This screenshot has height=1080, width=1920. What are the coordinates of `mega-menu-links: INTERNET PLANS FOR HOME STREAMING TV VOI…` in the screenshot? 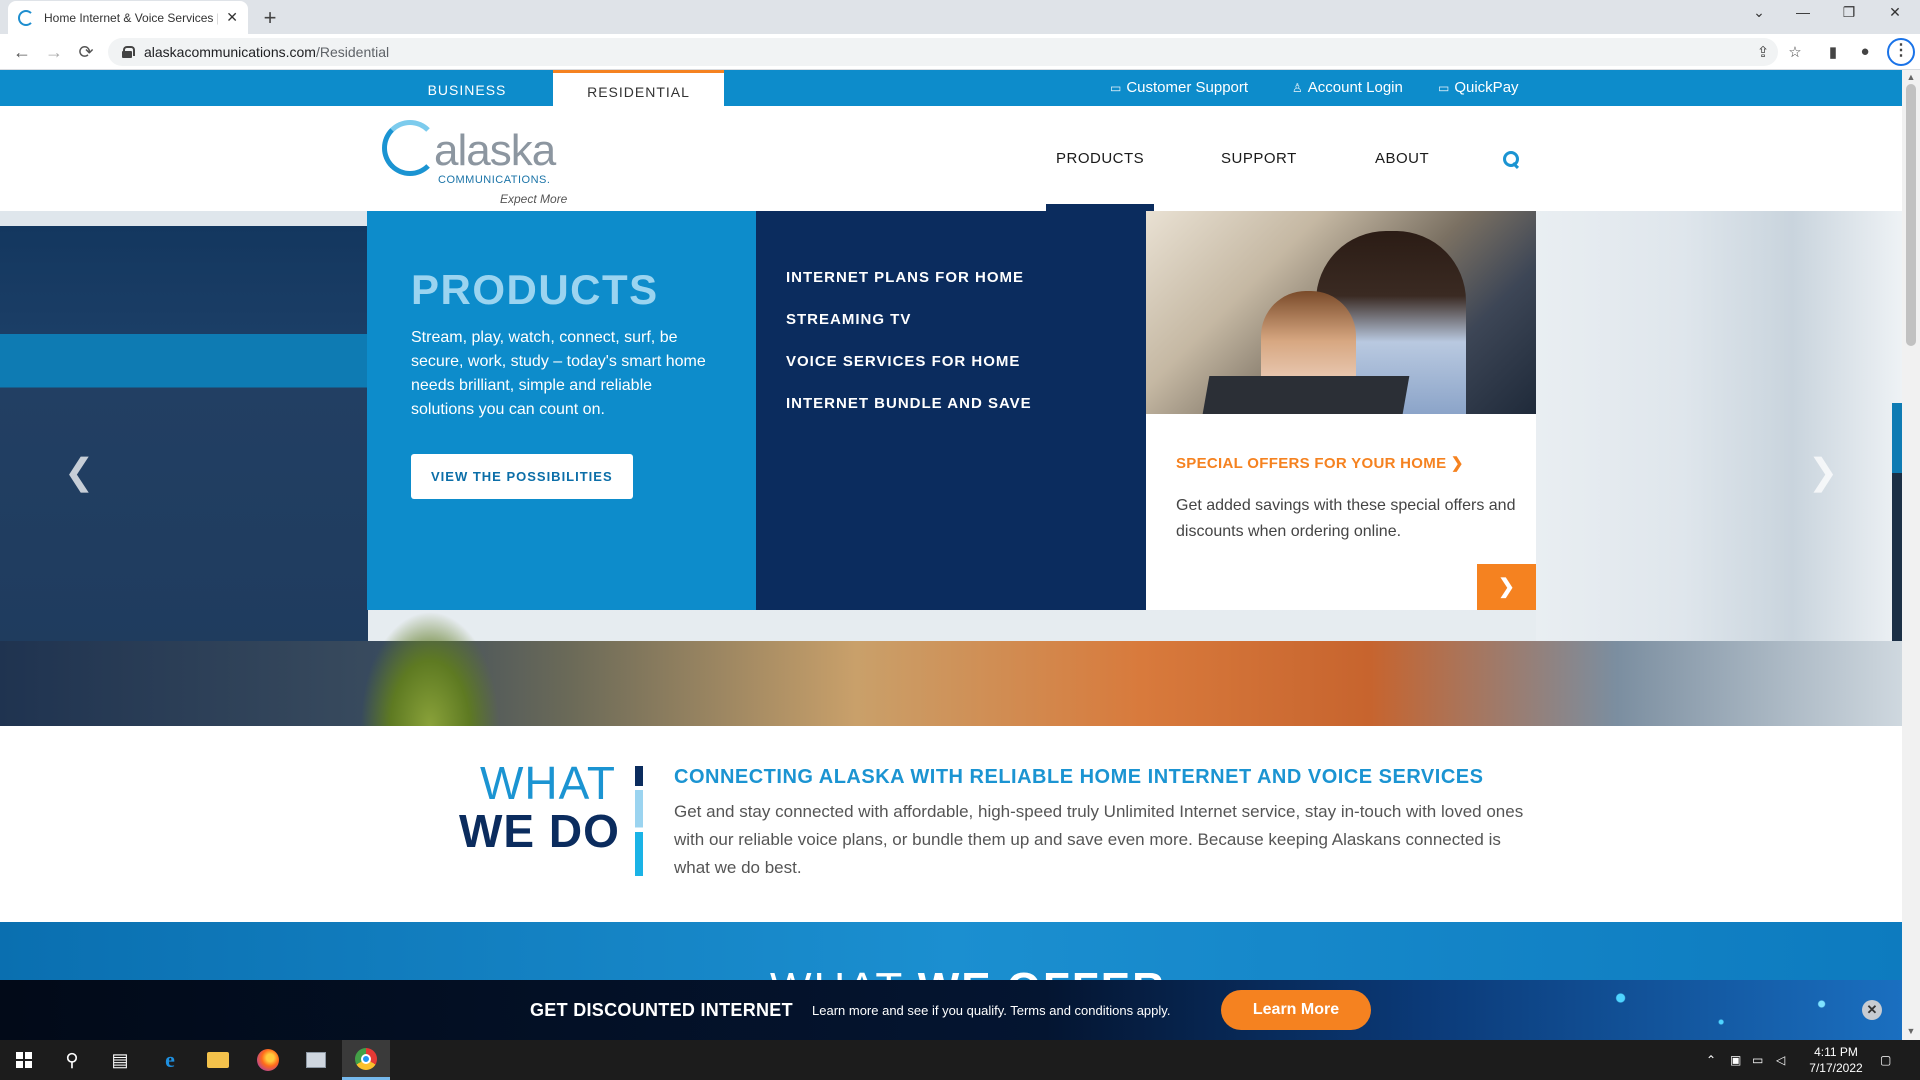 It's located at (951, 410).